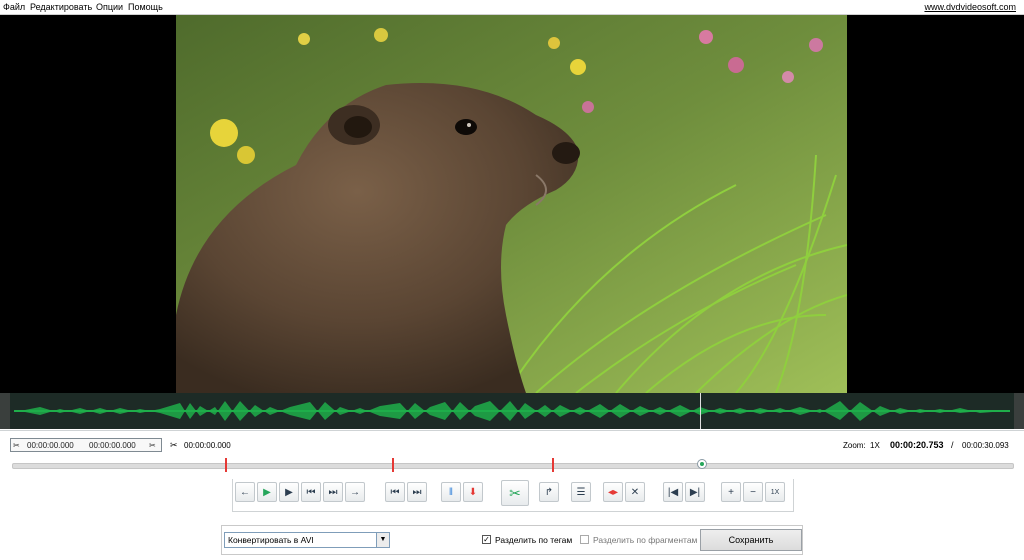 Image resolution: width=1024 pixels, height=560 pixels. Describe the element at coordinates (109, 7) in the screenshot. I see `menu-options: Опции` at that location.